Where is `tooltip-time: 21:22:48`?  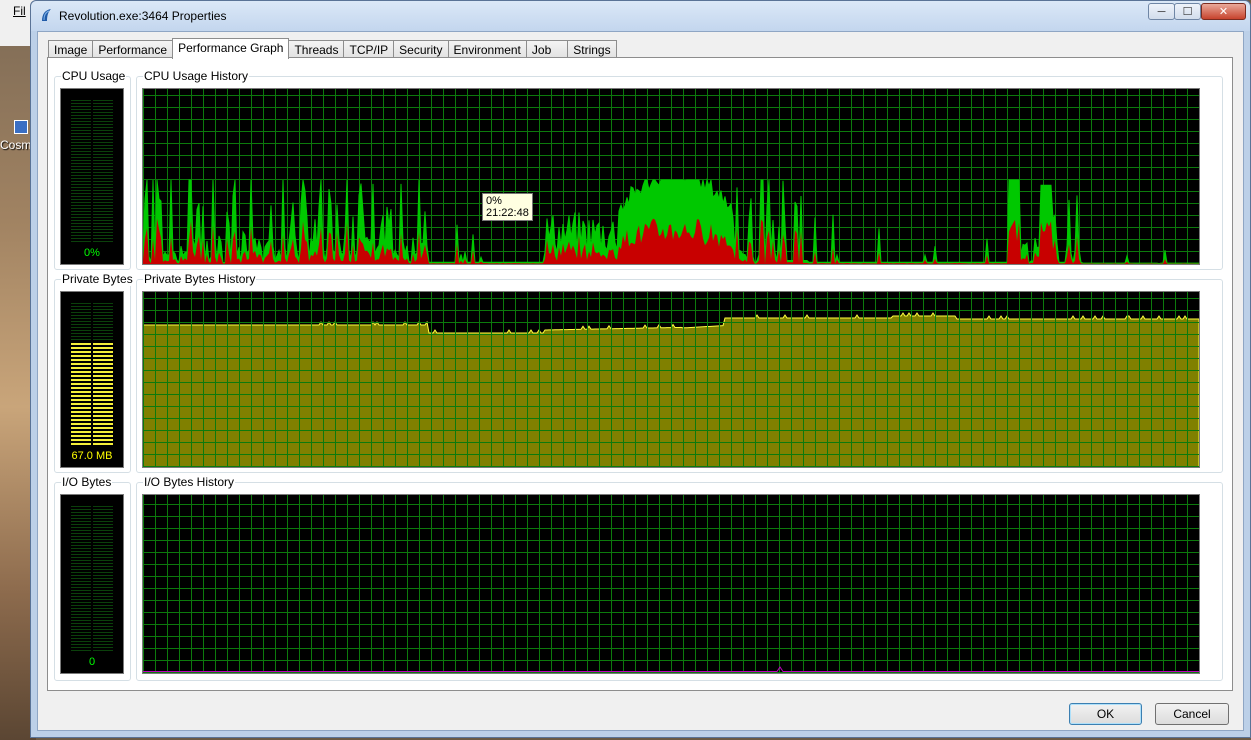 tooltip-time: 21:22:48 is located at coordinates (507, 213).